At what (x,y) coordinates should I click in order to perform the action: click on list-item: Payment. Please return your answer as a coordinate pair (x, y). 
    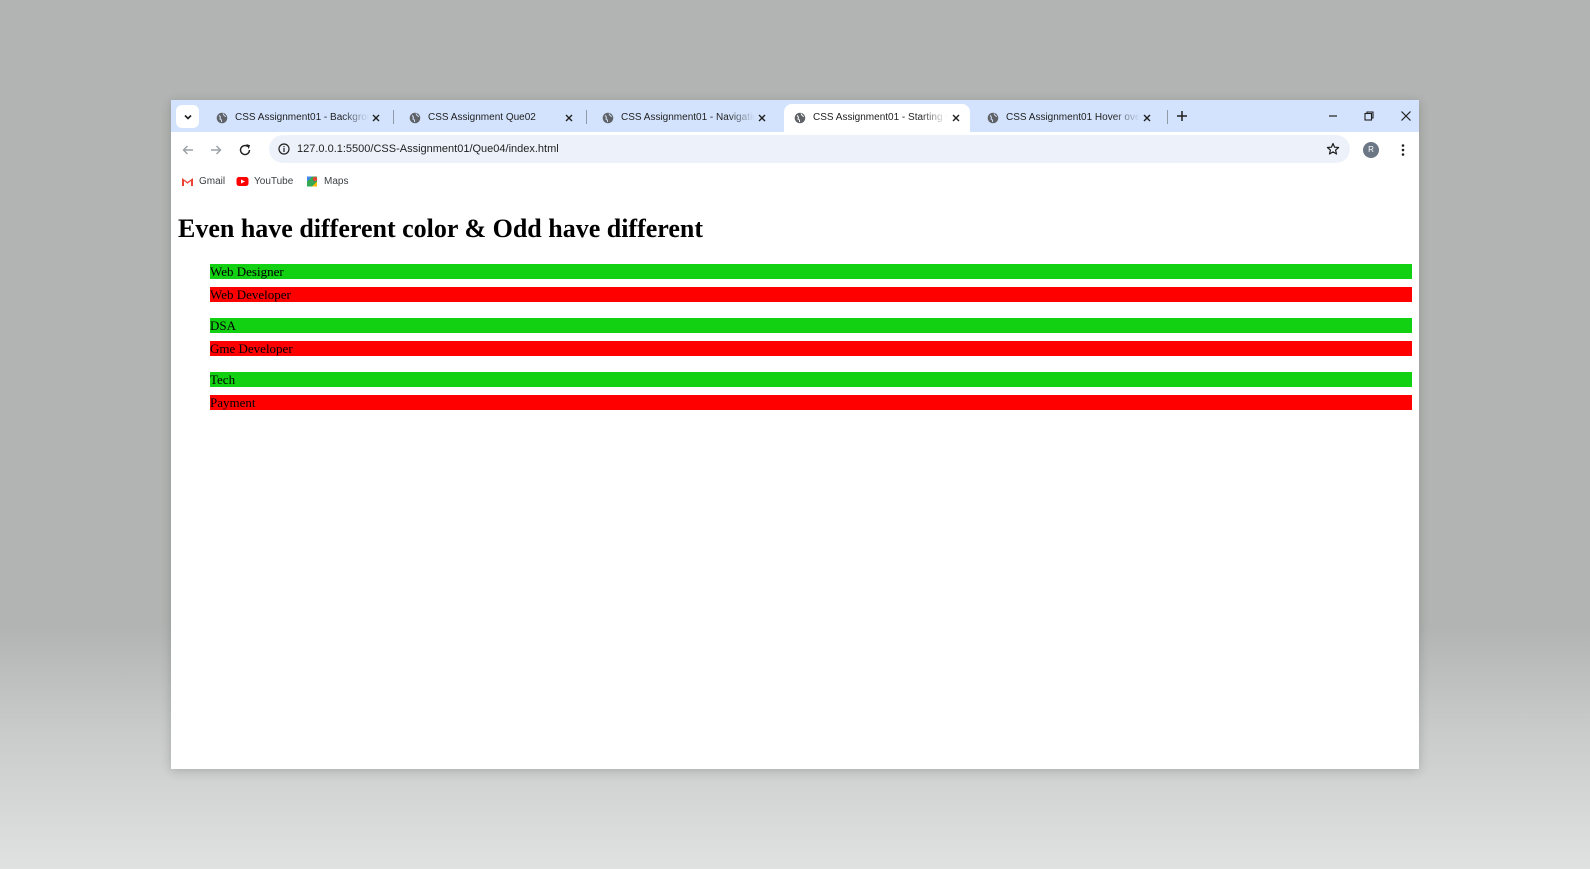
    Looking at the image, I should click on (811, 402).